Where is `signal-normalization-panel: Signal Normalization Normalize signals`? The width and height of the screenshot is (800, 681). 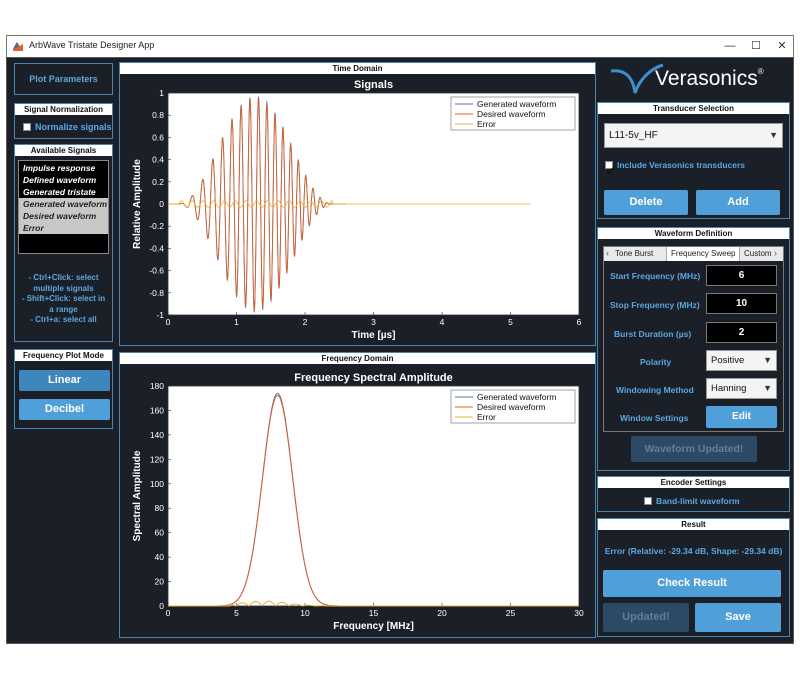 signal-normalization-panel: Signal Normalization Normalize signals is located at coordinates (63, 121).